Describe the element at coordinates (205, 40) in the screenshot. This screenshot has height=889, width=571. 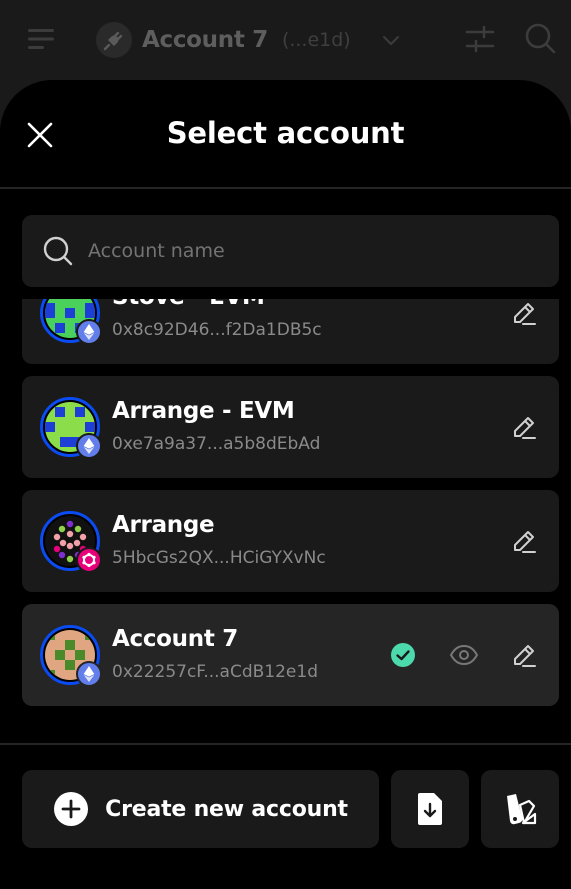
I see `current-account-name: Account 7` at that location.